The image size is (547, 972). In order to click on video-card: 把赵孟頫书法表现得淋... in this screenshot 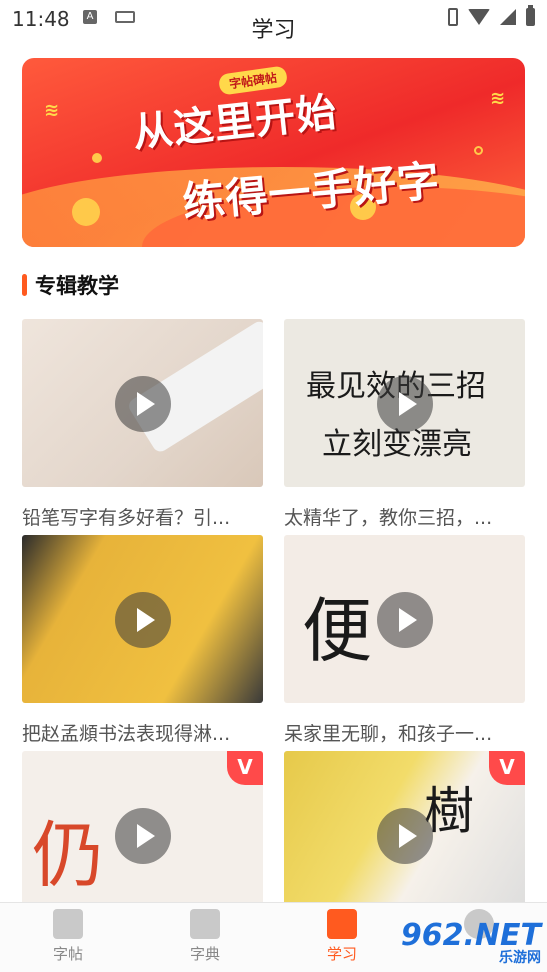, I will do `click(142, 640)`.